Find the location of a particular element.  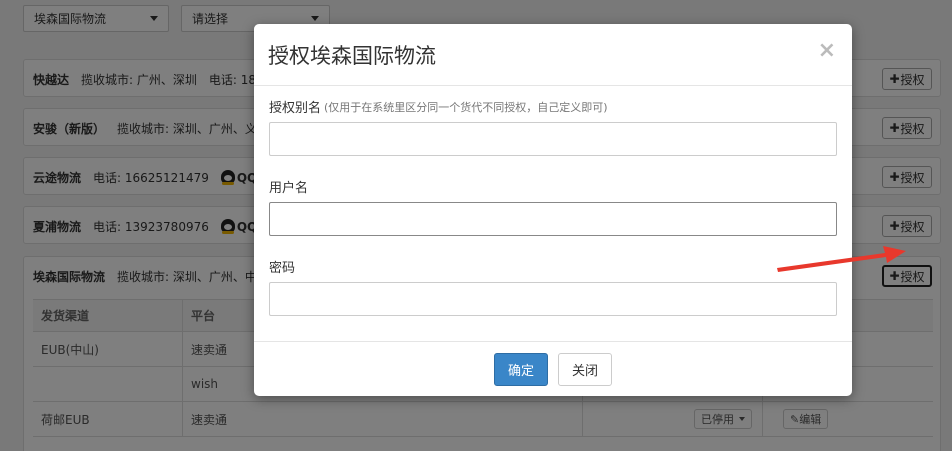

modal-title: 授权埃森国际物流 is located at coordinates (352, 55).